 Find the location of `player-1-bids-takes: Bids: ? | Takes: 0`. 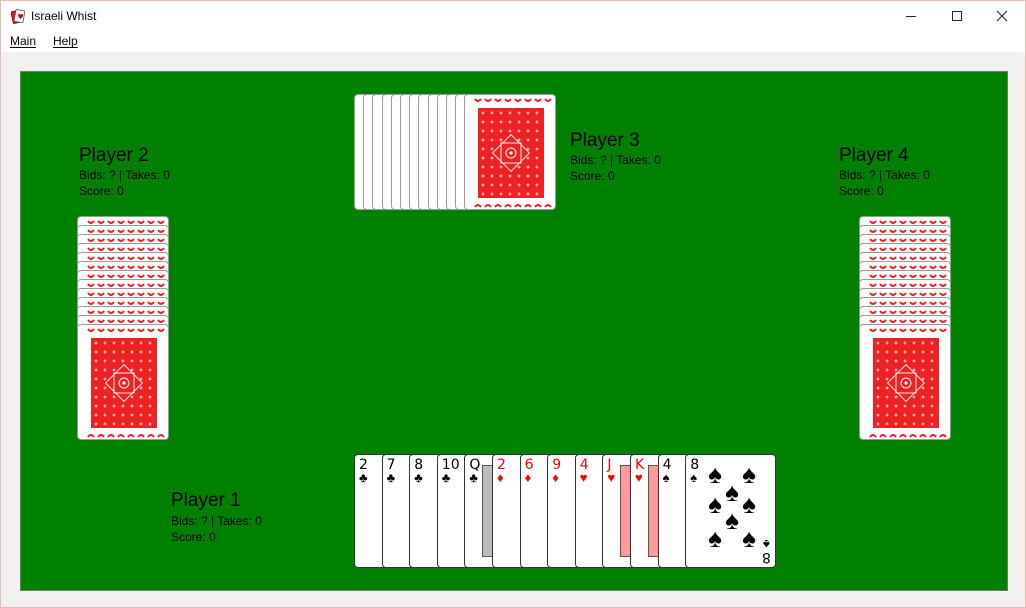

player-1-bids-takes: Bids: ? | Takes: 0 is located at coordinates (216, 521).